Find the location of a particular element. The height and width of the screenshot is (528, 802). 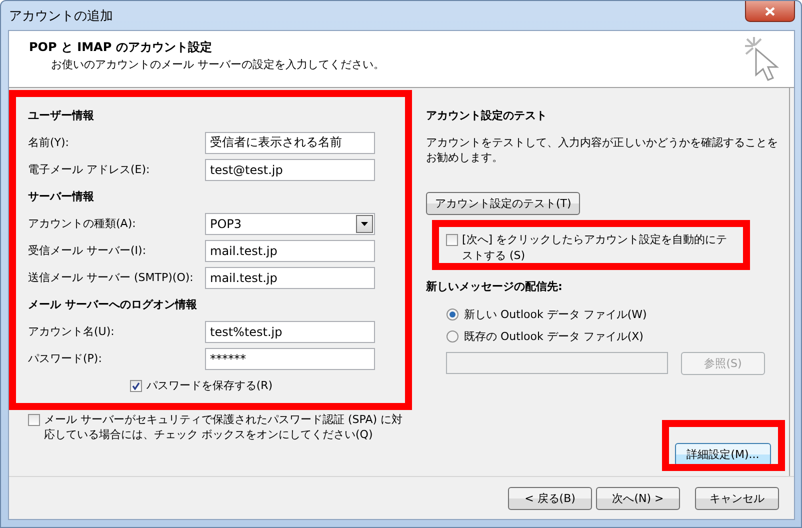

page-title: POP と IMAP のアカウント設定 is located at coordinates (121, 47).